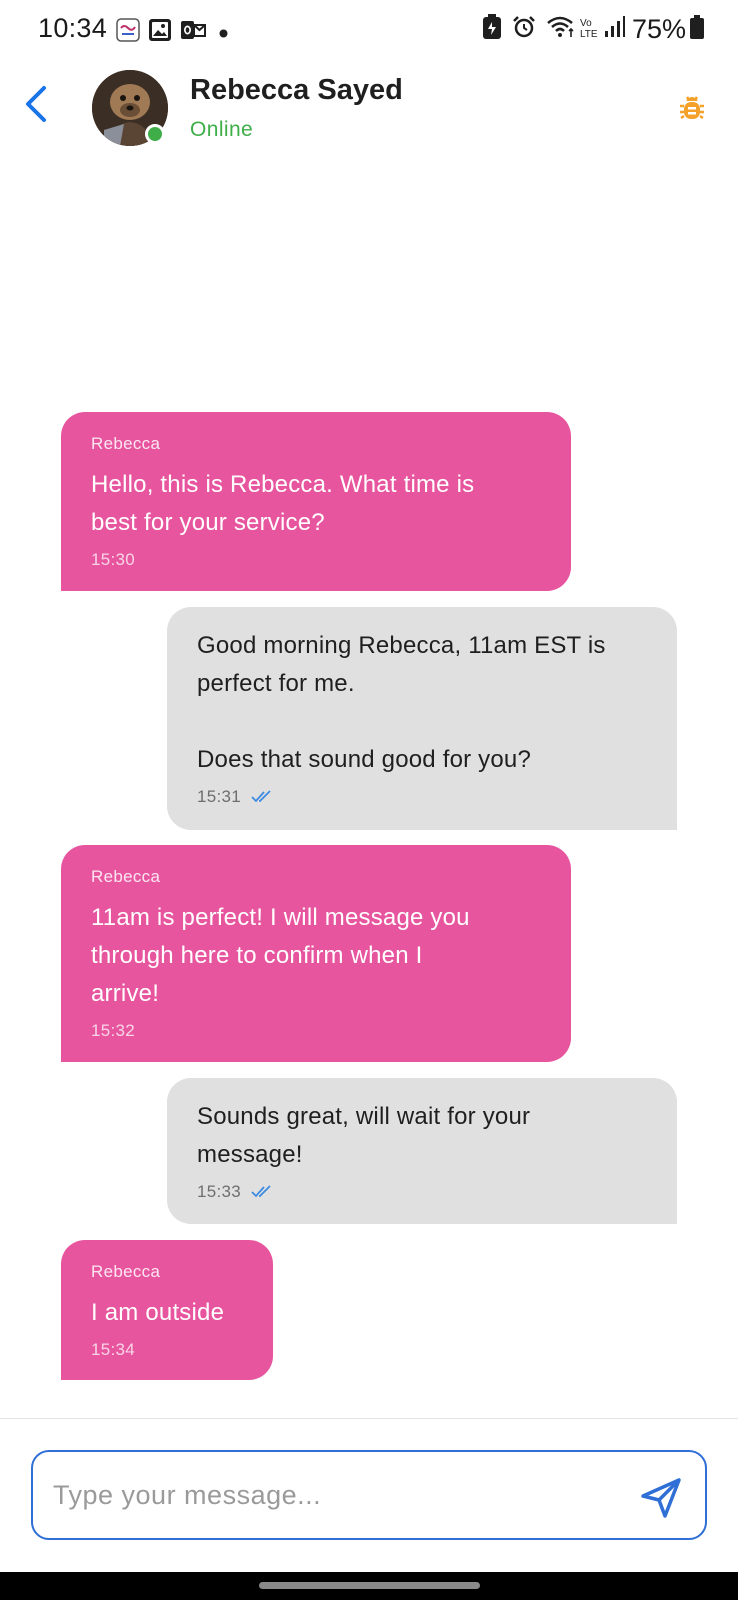 The width and height of the screenshot is (738, 1600). Describe the element at coordinates (113, 1030) in the screenshot. I see `message-timestamp: 15:32` at that location.